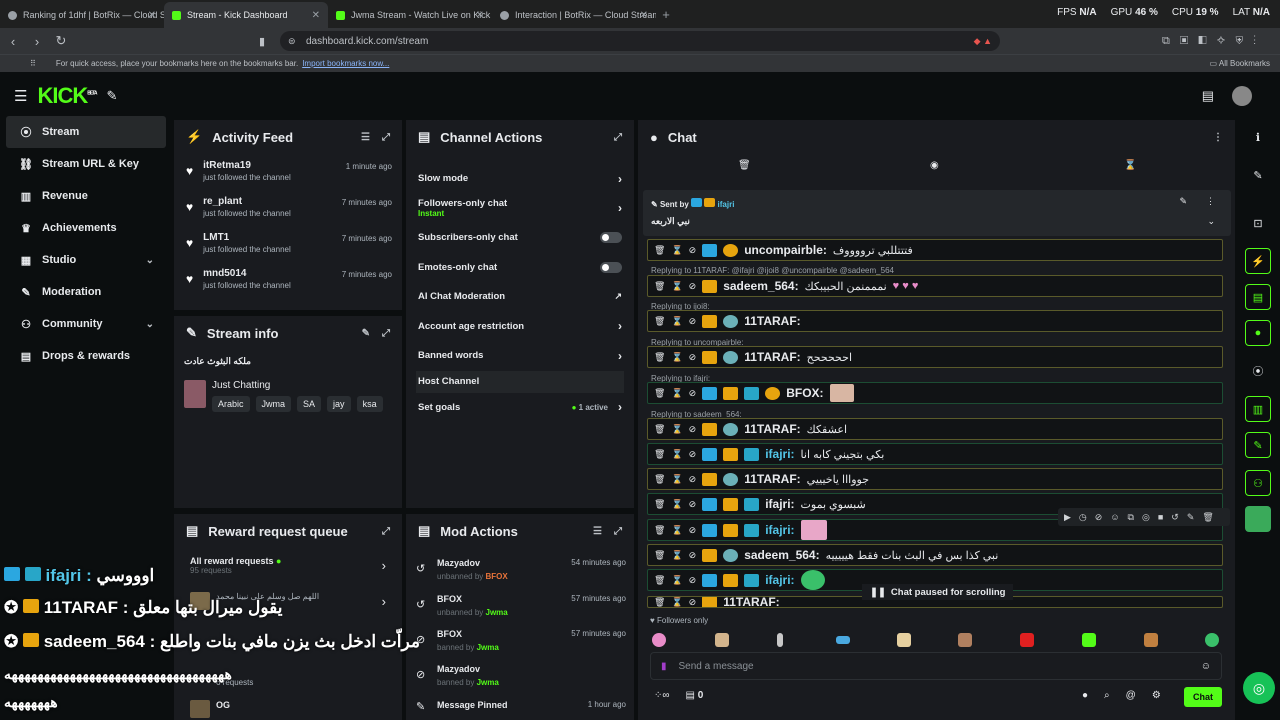  What do you see at coordinates (1183, 201) in the screenshot?
I see `unpin-icon: ✎` at bounding box center [1183, 201].